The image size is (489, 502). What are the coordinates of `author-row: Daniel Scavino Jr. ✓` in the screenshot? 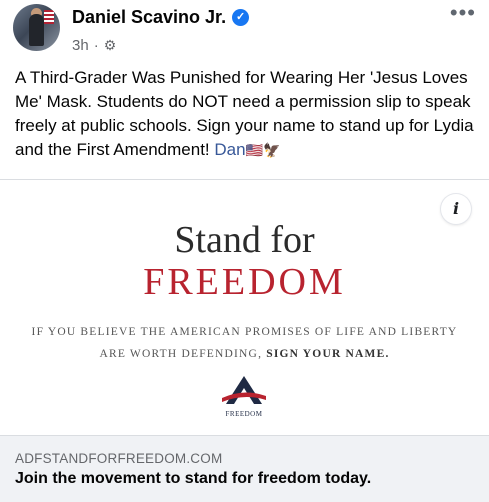 It's located at (161, 17).